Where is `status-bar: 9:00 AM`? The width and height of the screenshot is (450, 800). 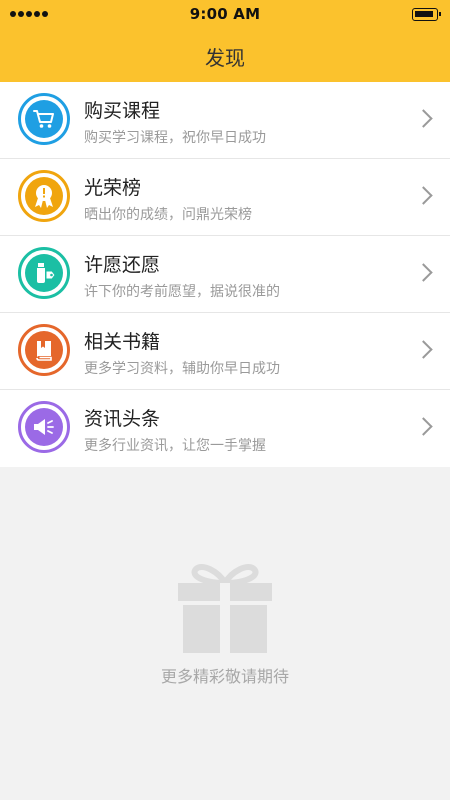
status-bar: 9:00 AM is located at coordinates (225, 14).